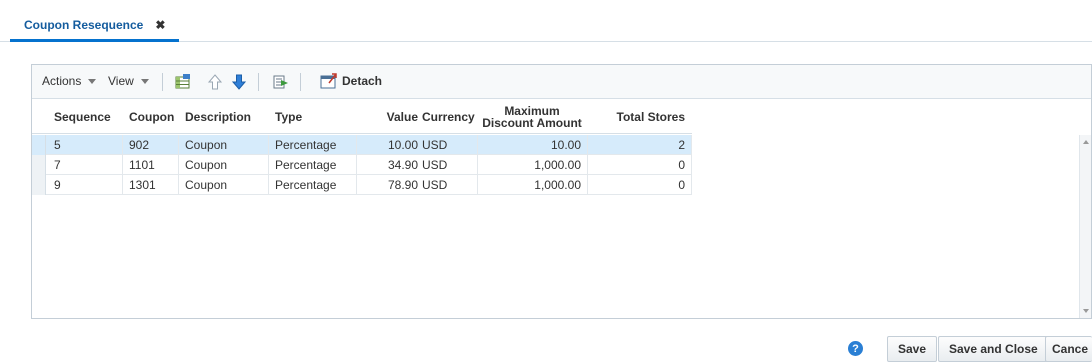  I want to click on view-menu-label: View, so click(121, 81).